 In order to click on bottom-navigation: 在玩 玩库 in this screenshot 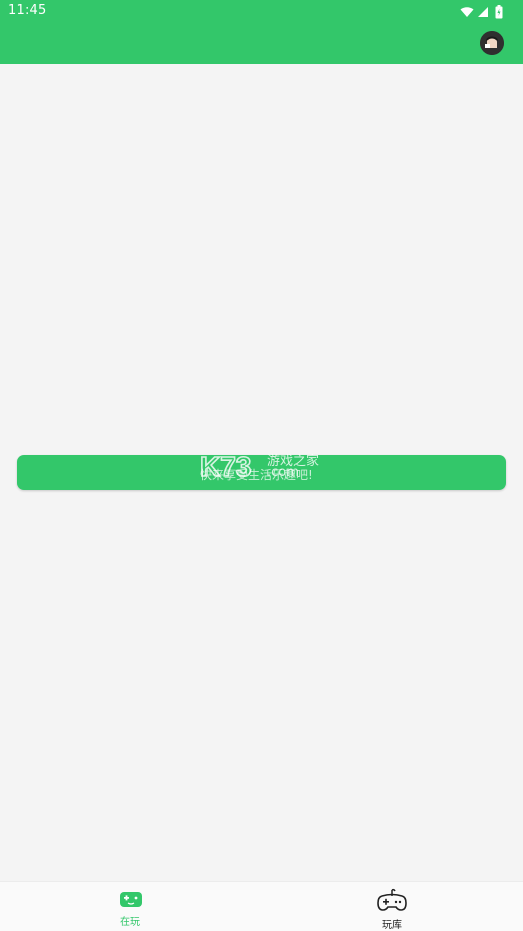, I will do `click(261, 906)`.